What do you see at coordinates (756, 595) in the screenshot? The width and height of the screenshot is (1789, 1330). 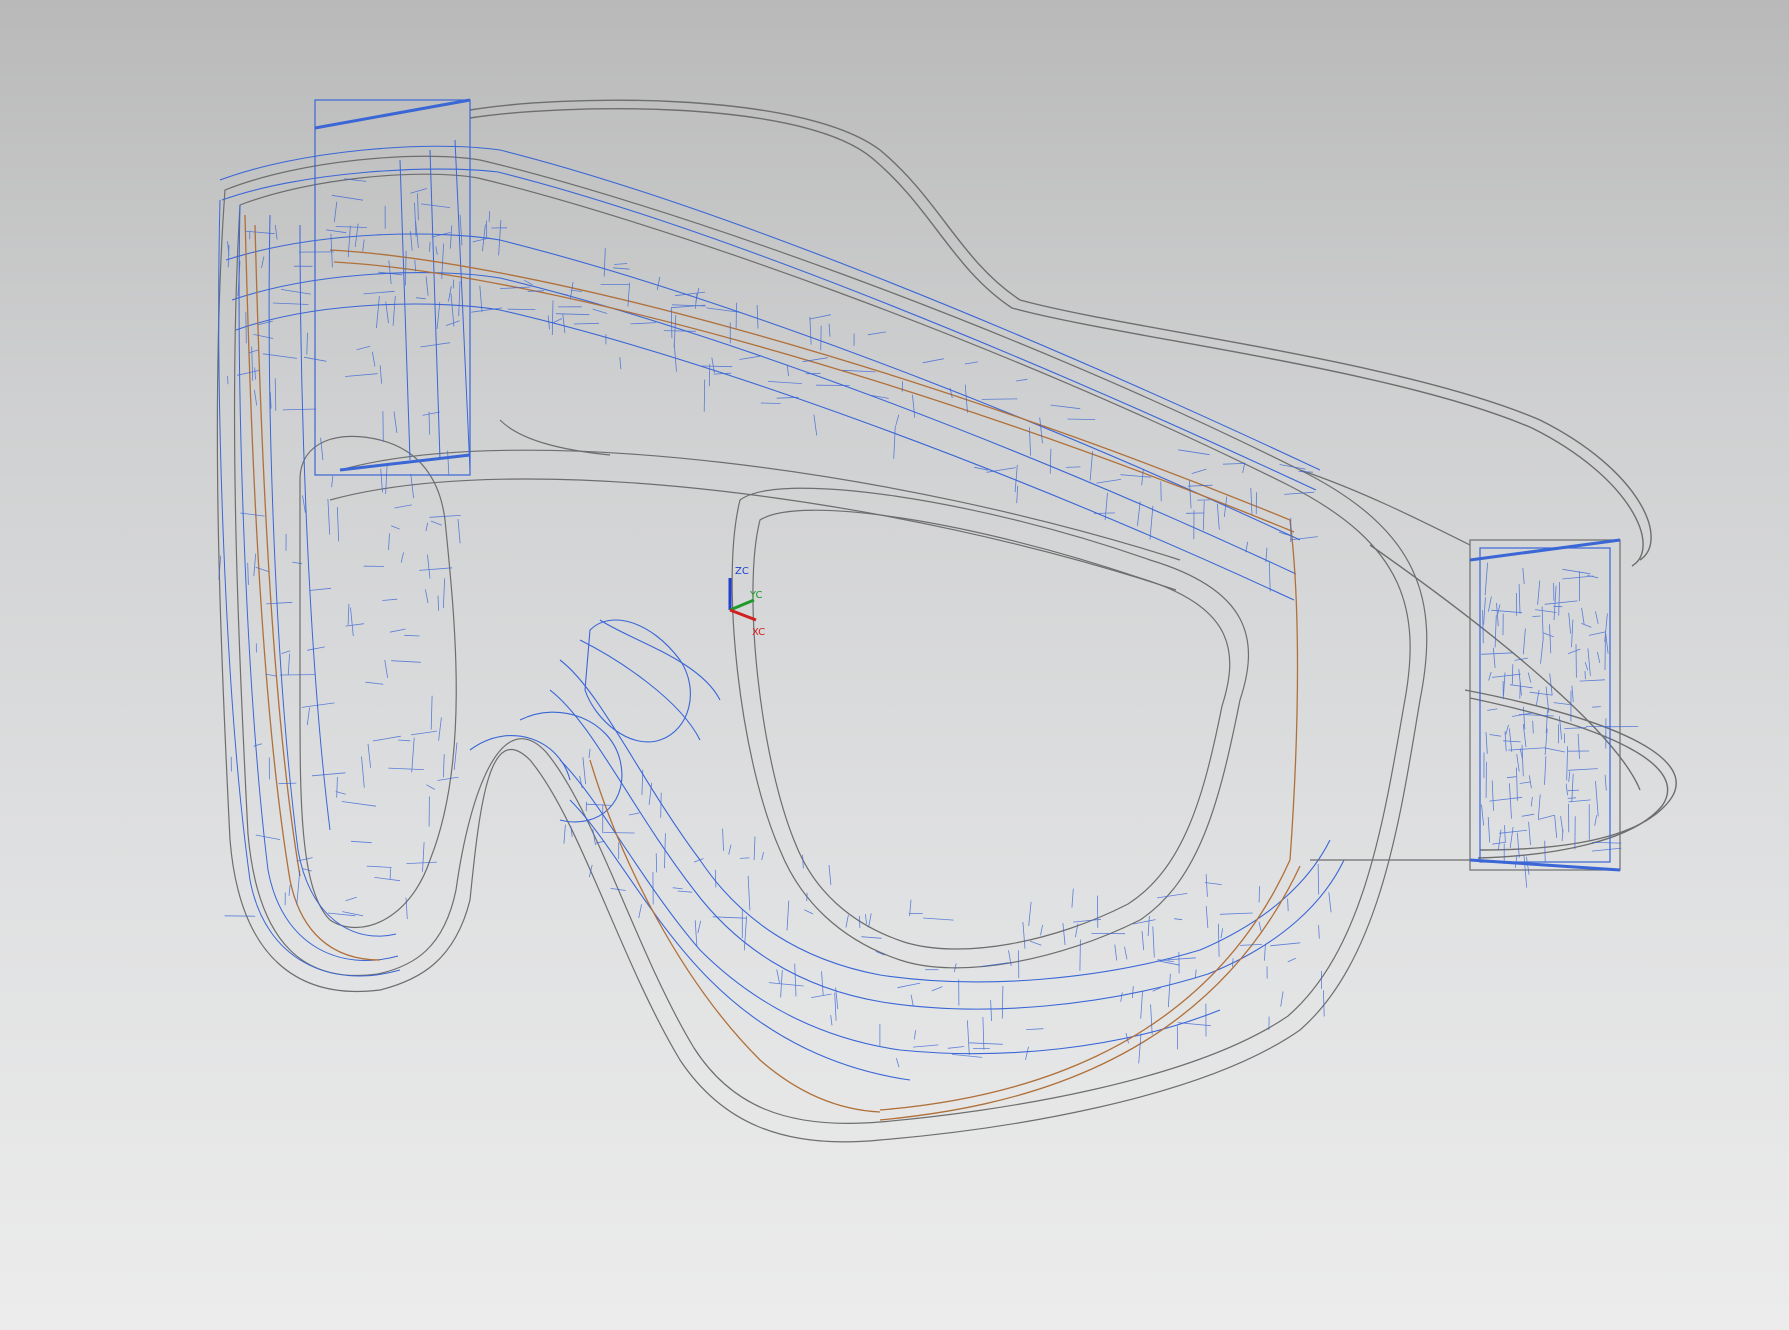 I see `y-axis-label: YC` at bounding box center [756, 595].